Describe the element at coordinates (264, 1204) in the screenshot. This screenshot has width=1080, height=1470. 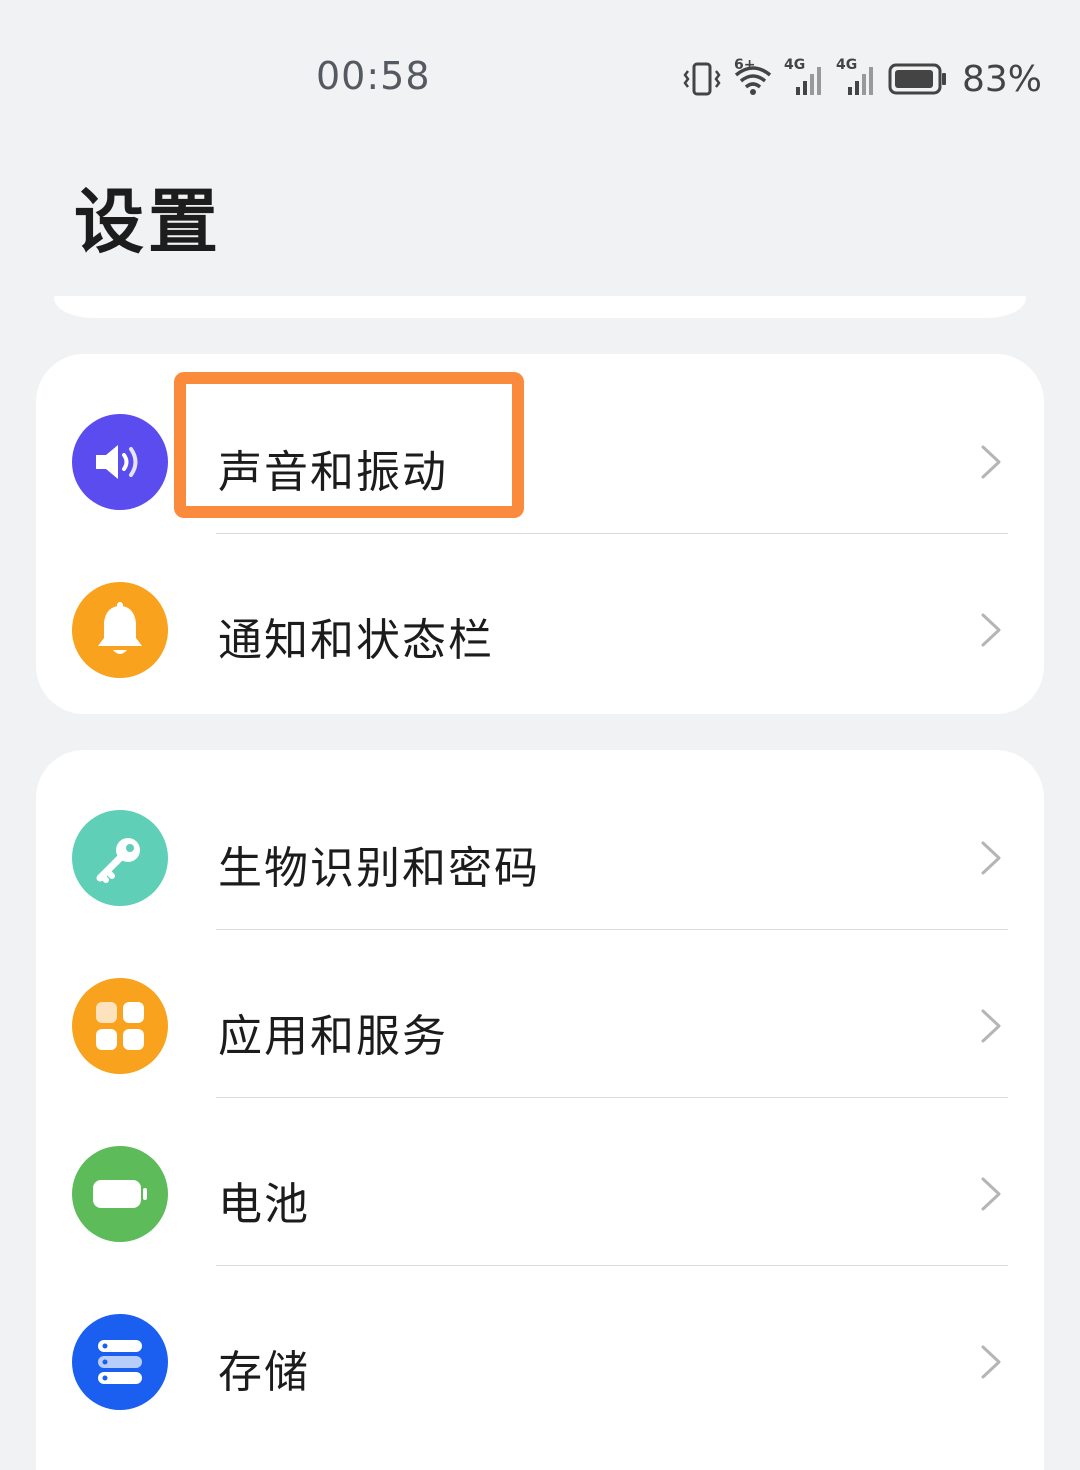
I see `settings-item-label: 电池` at that location.